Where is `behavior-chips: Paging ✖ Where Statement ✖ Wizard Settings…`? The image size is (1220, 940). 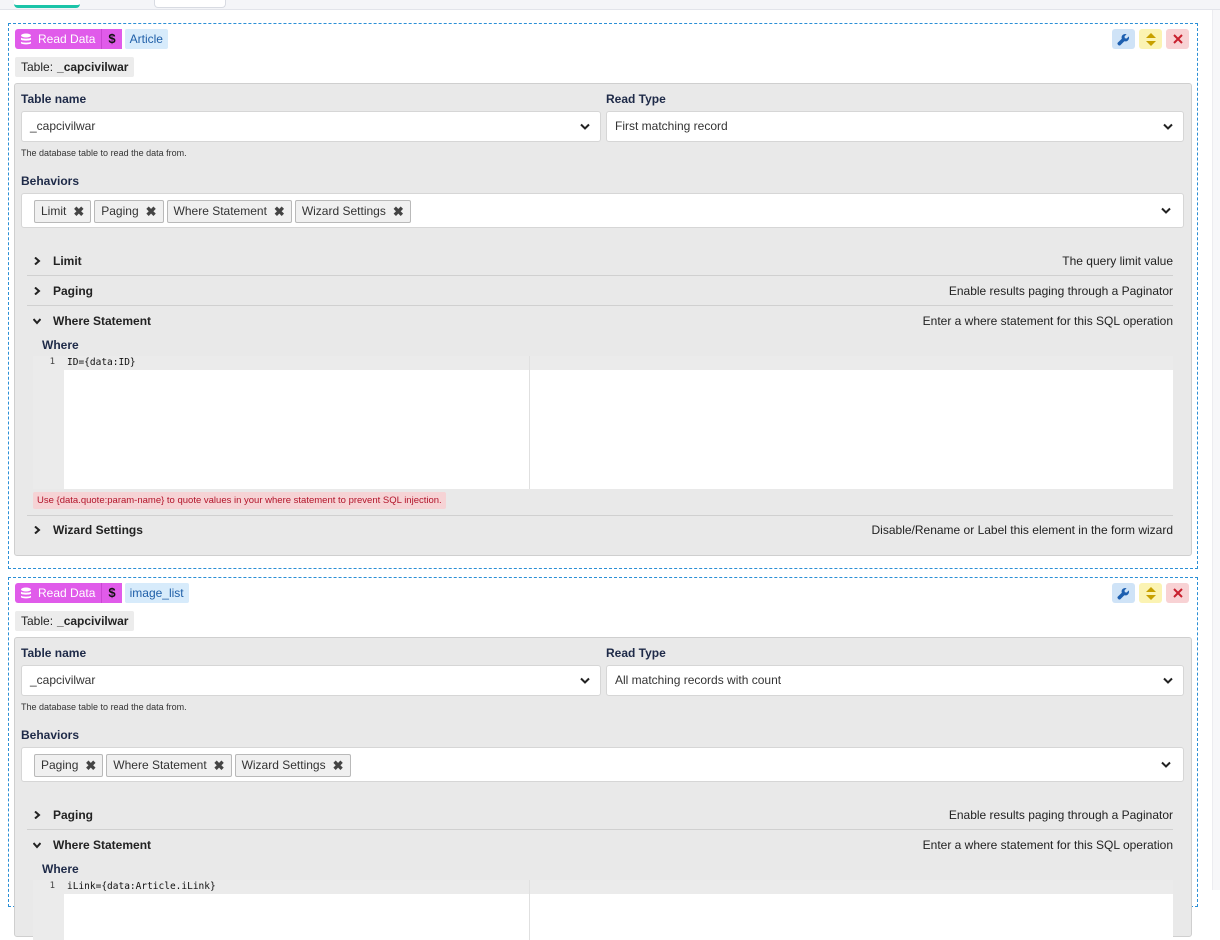 behavior-chips: Paging ✖ Where Statement ✖ Wizard Settings… is located at coordinates (192, 765).